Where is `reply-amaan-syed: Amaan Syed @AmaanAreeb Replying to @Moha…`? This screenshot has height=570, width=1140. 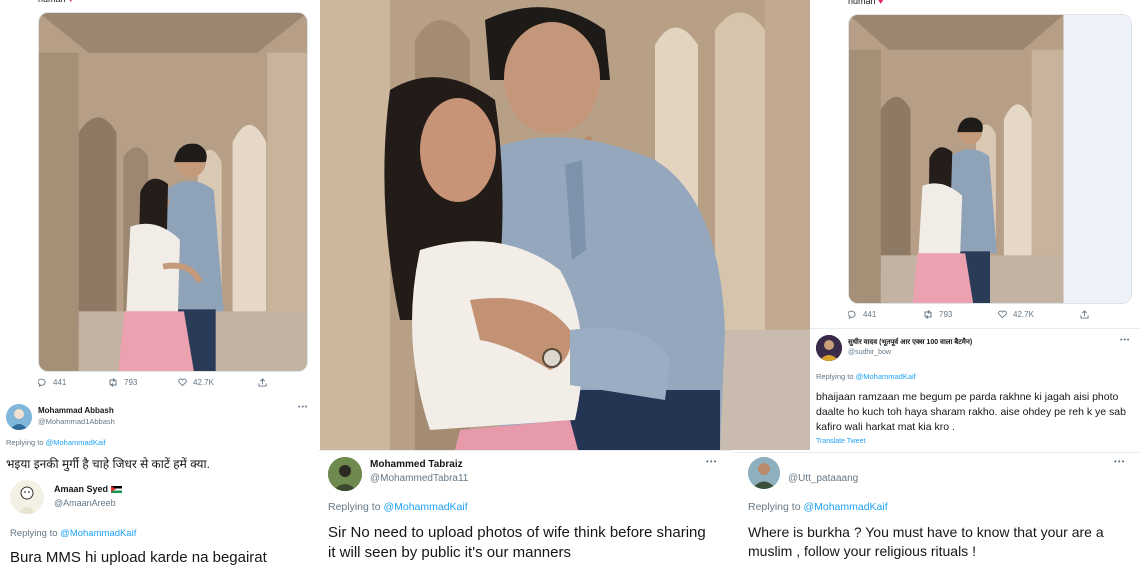
reply-amaan-syed: Amaan Syed @AmaanAreeb Replying to @Moha… is located at coordinates (159, 524).